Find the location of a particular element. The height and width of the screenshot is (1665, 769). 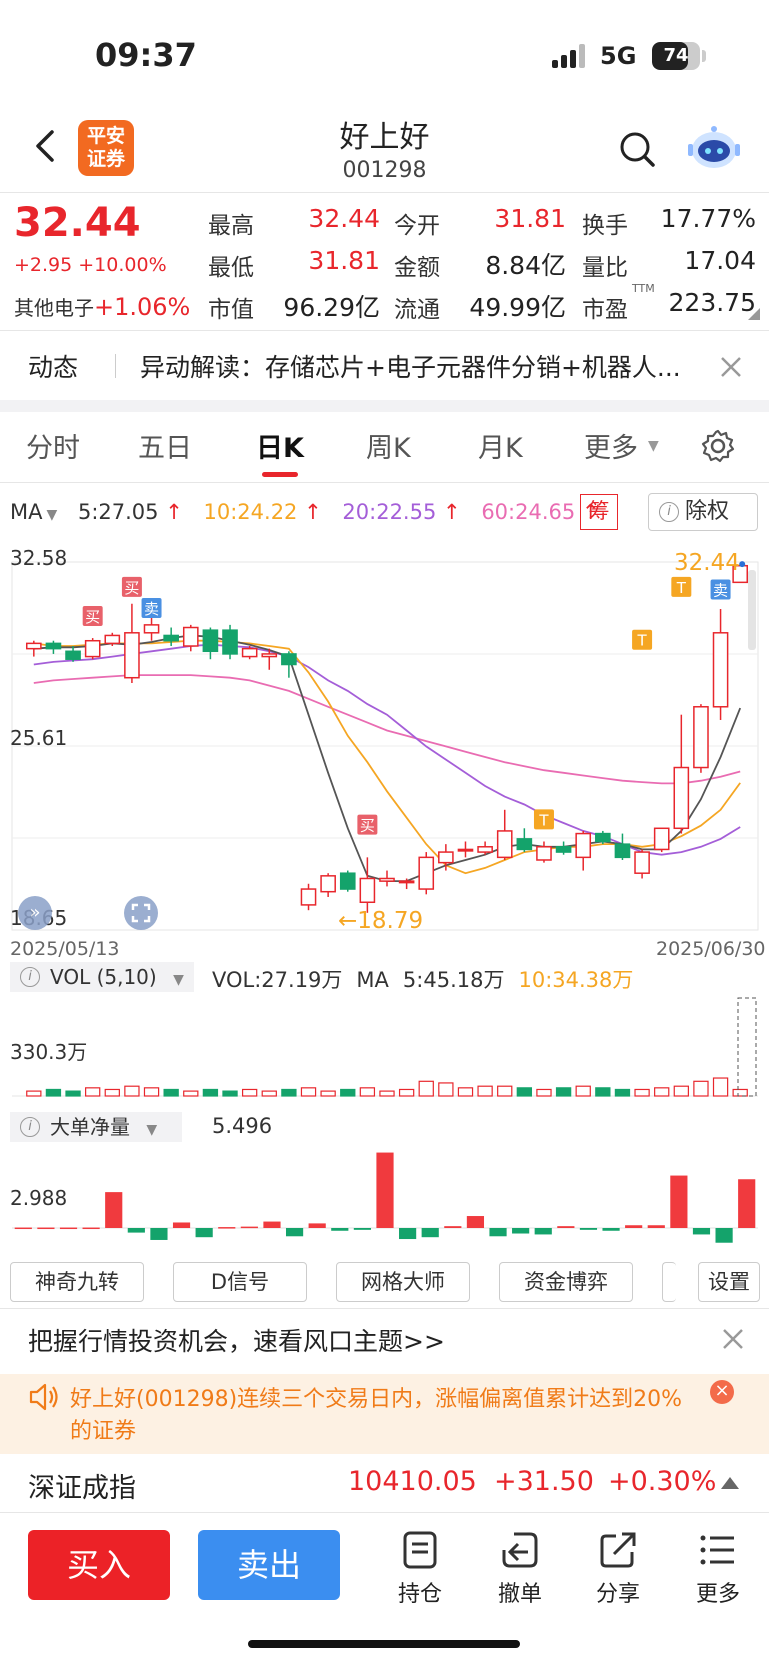

nav-more: 更多 is located at coordinates (718, 1569).